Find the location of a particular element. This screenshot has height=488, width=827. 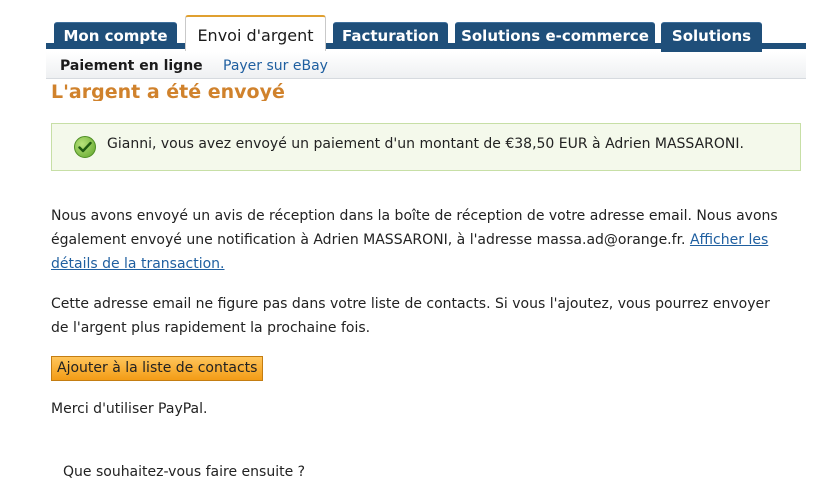

add-to-contacts-button: Ajouter à la liste de contacts is located at coordinates (157, 368).